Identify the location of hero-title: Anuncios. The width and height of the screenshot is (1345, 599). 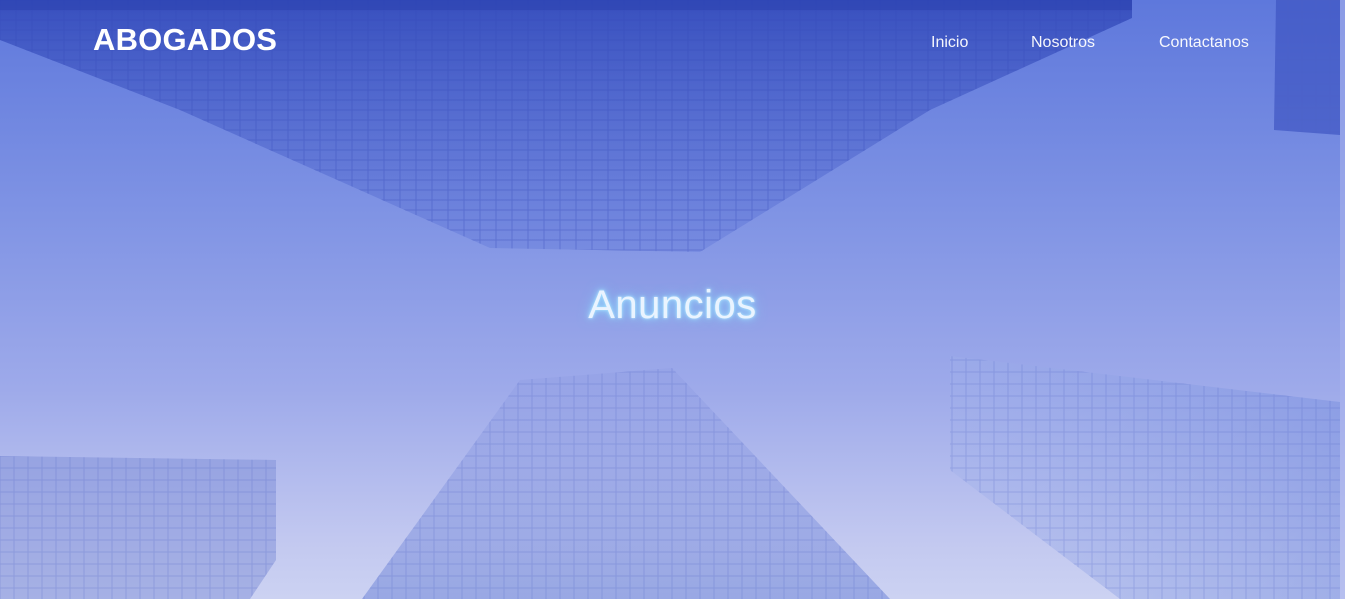
(672, 305).